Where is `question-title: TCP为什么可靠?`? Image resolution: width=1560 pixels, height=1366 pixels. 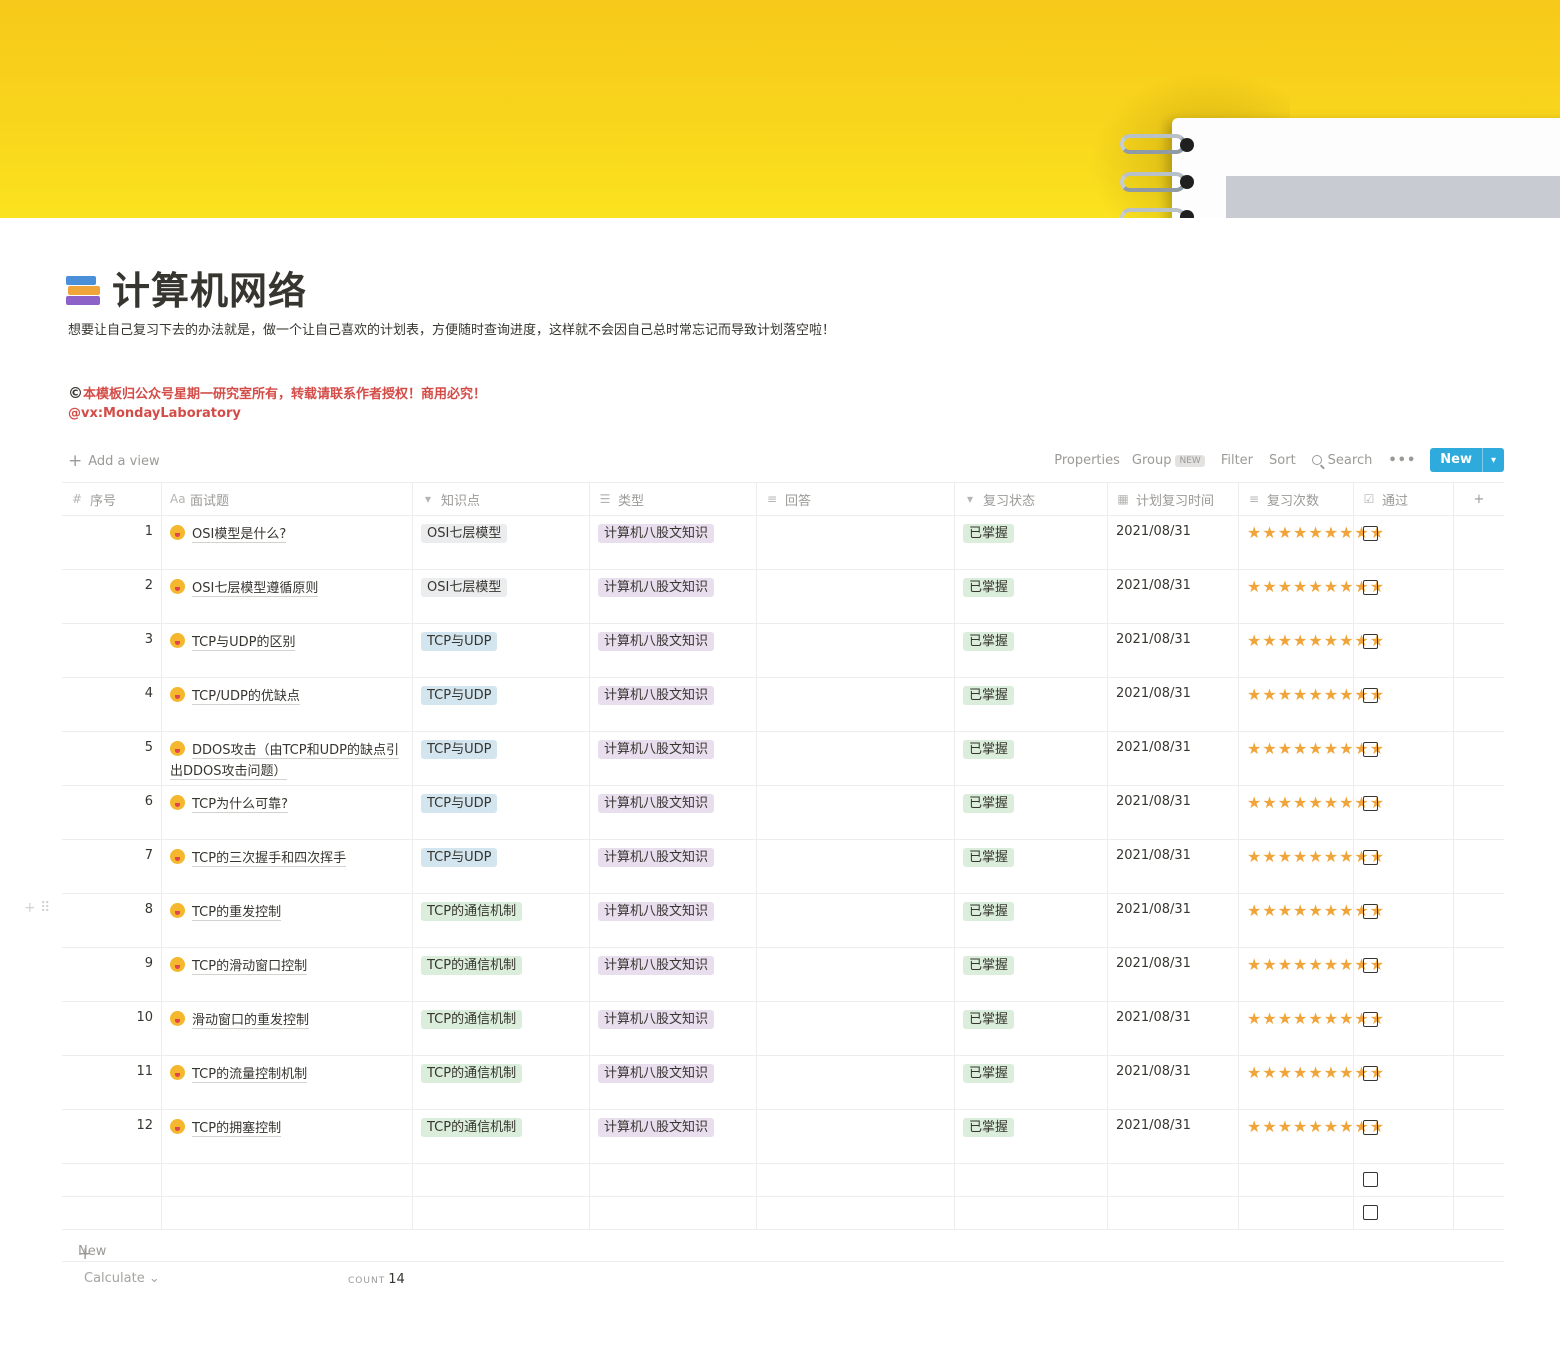 question-title: TCP为什么可靠? is located at coordinates (287, 804).